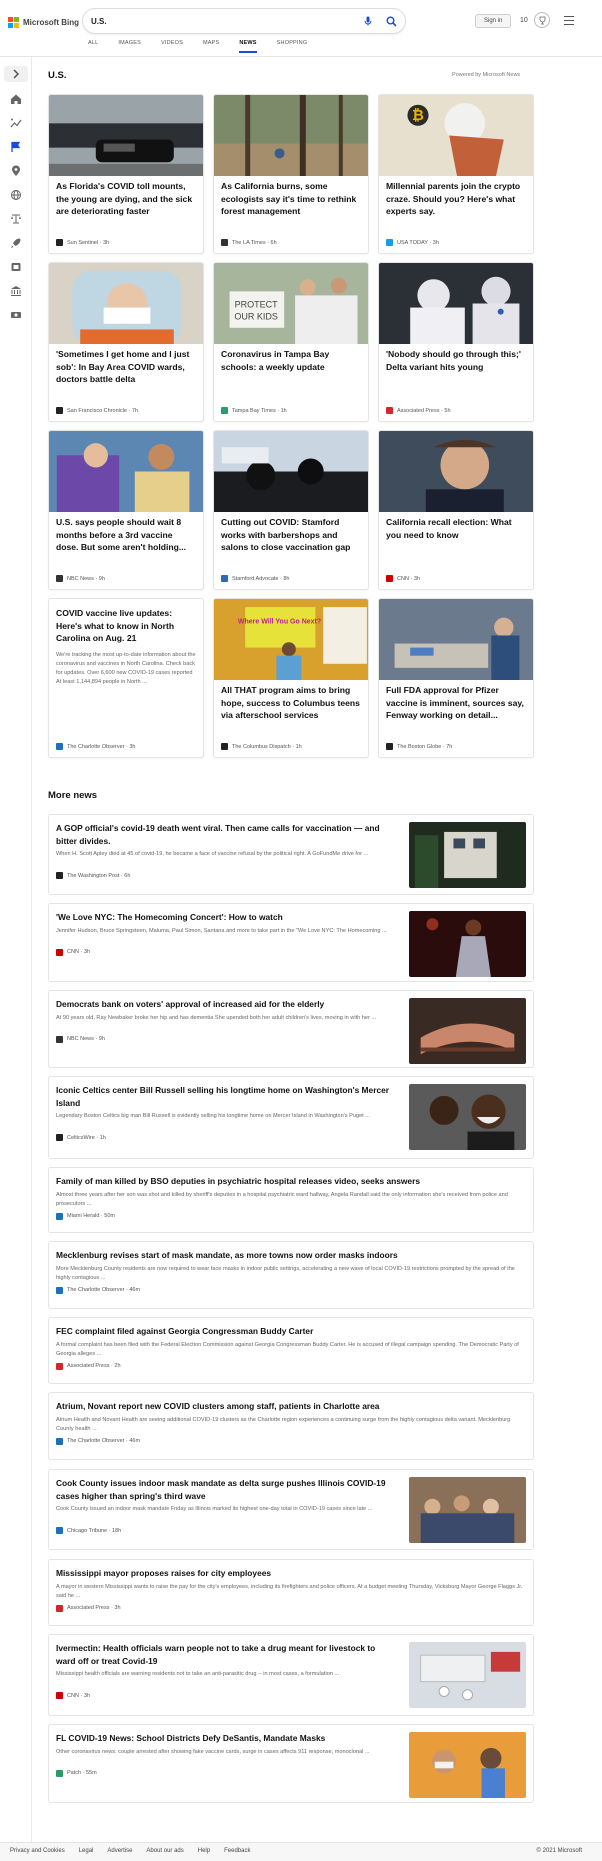 This screenshot has height=1861, width=602. Describe the element at coordinates (16, 147) in the screenshot. I see `flag-icon` at that location.